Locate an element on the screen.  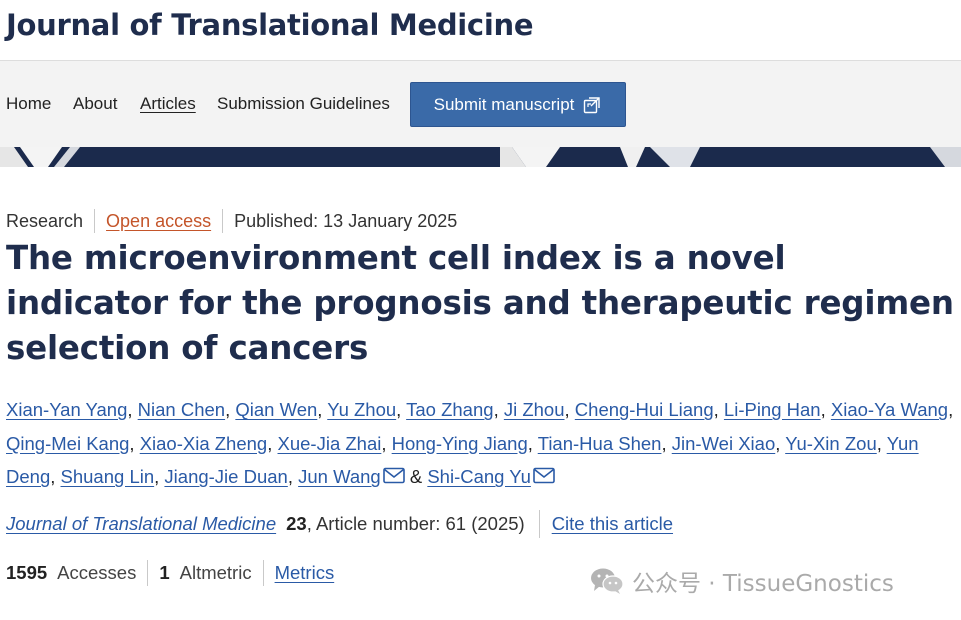
watermark: 公众号 · TissueGnostics is located at coordinates (742, 581).